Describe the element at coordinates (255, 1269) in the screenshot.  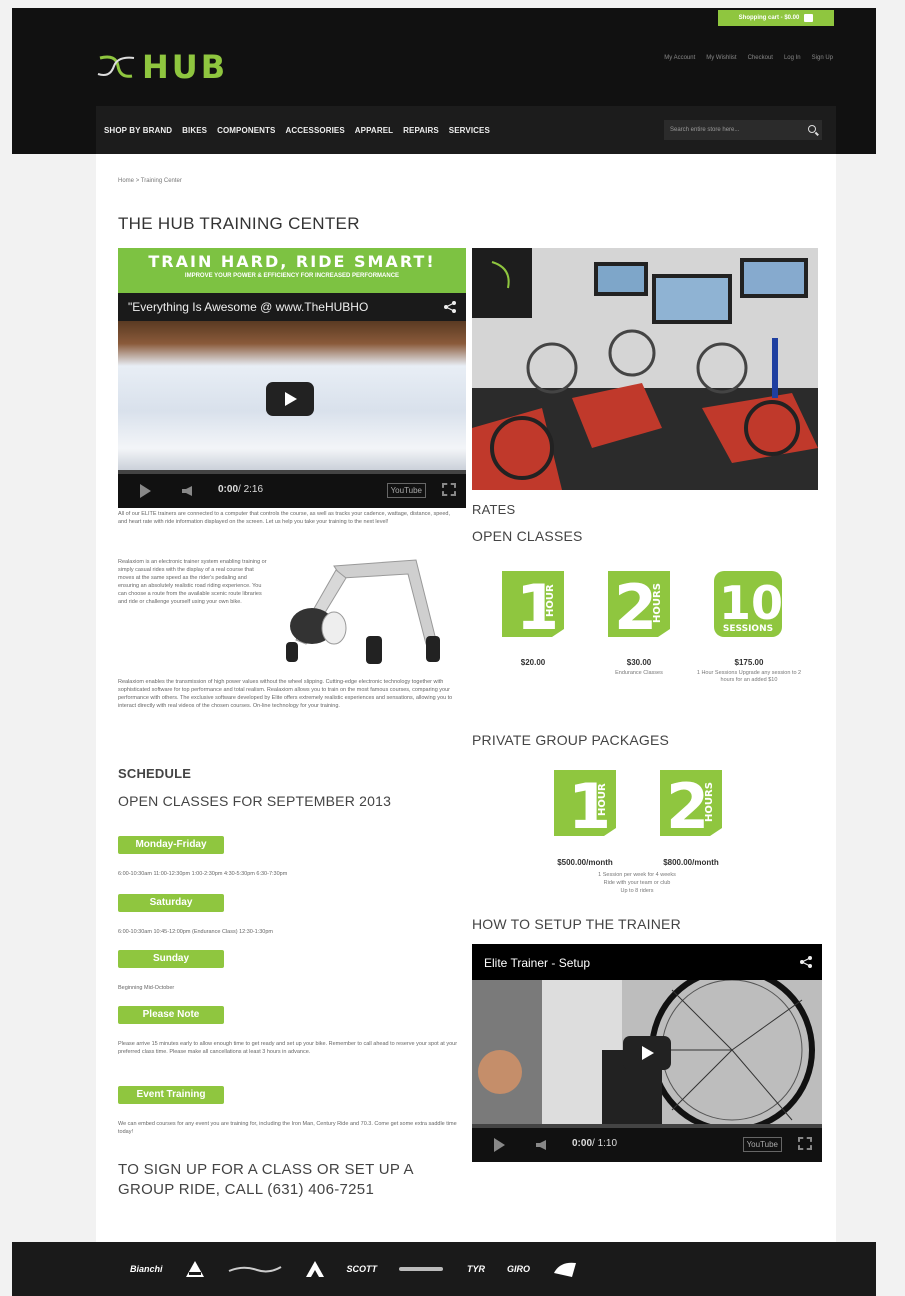
I see `brand-logo-script` at that location.